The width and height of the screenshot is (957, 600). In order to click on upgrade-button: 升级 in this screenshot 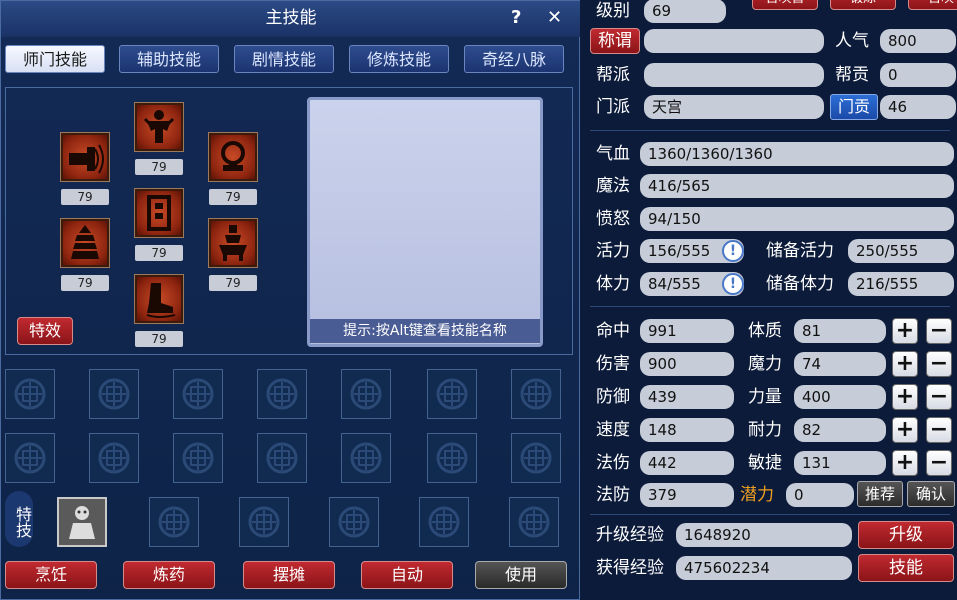, I will do `click(906, 535)`.